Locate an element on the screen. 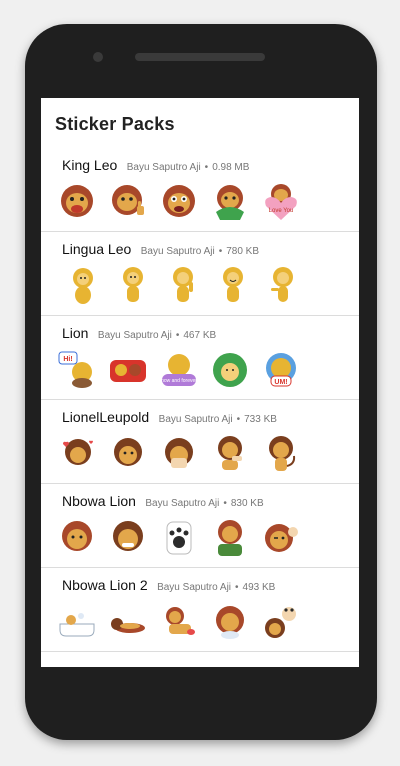 The width and height of the screenshot is (400, 766). chest-lion-sticker is located at coordinates (230, 538).